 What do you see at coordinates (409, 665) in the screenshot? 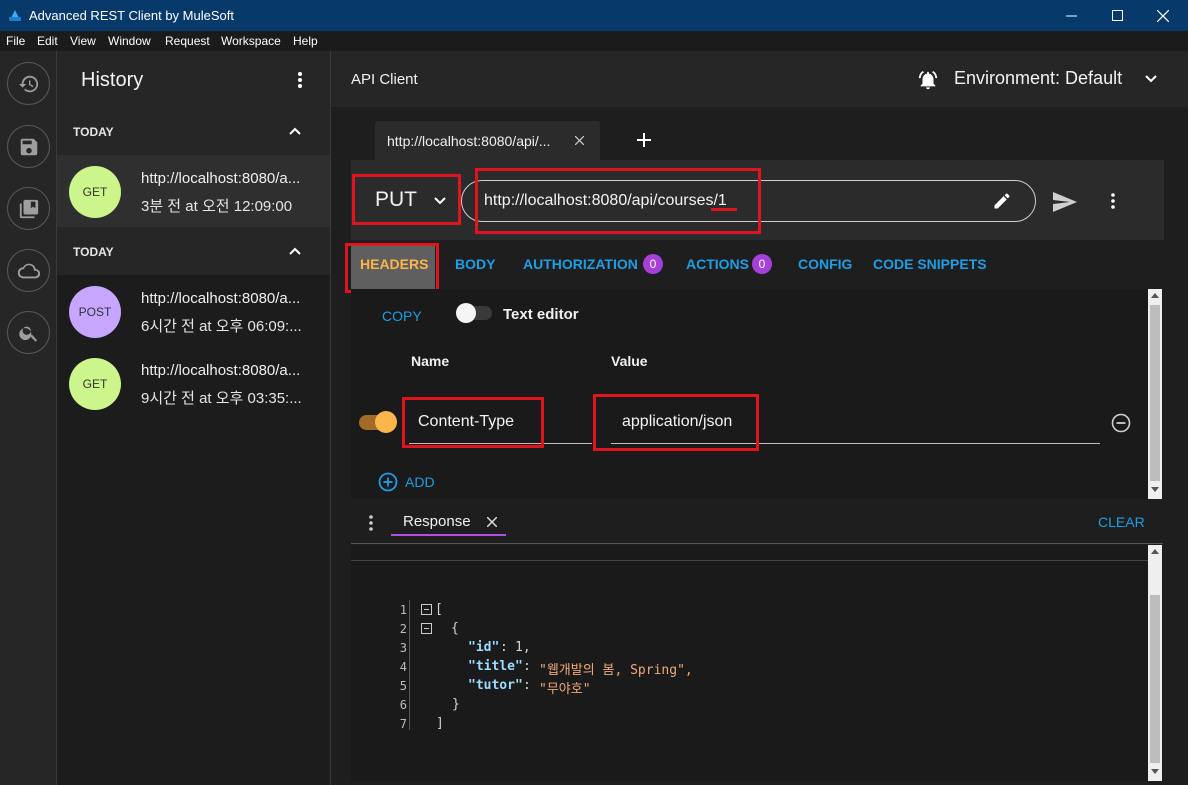
I see `code-gutter-line` at bounding box center [409, 665].